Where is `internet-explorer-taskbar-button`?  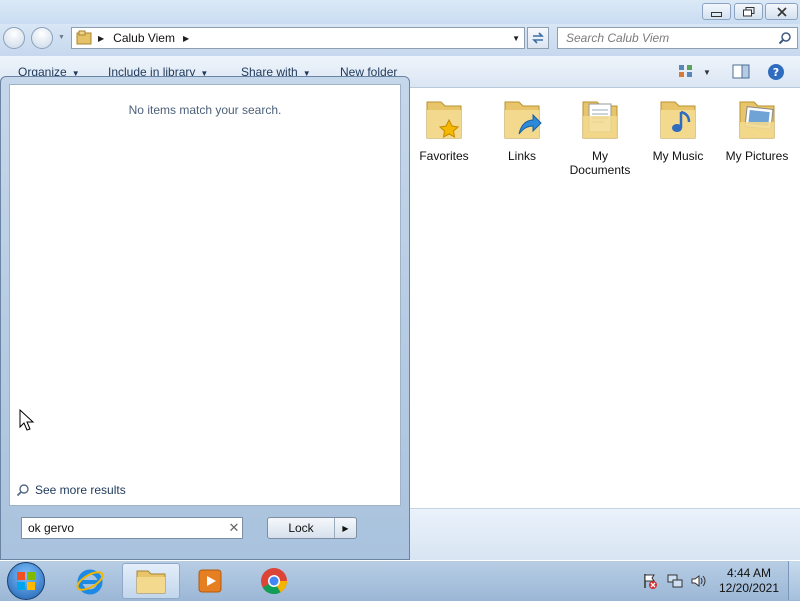 internet-explorer-taskbar-button is located at coordinates (90, 581).